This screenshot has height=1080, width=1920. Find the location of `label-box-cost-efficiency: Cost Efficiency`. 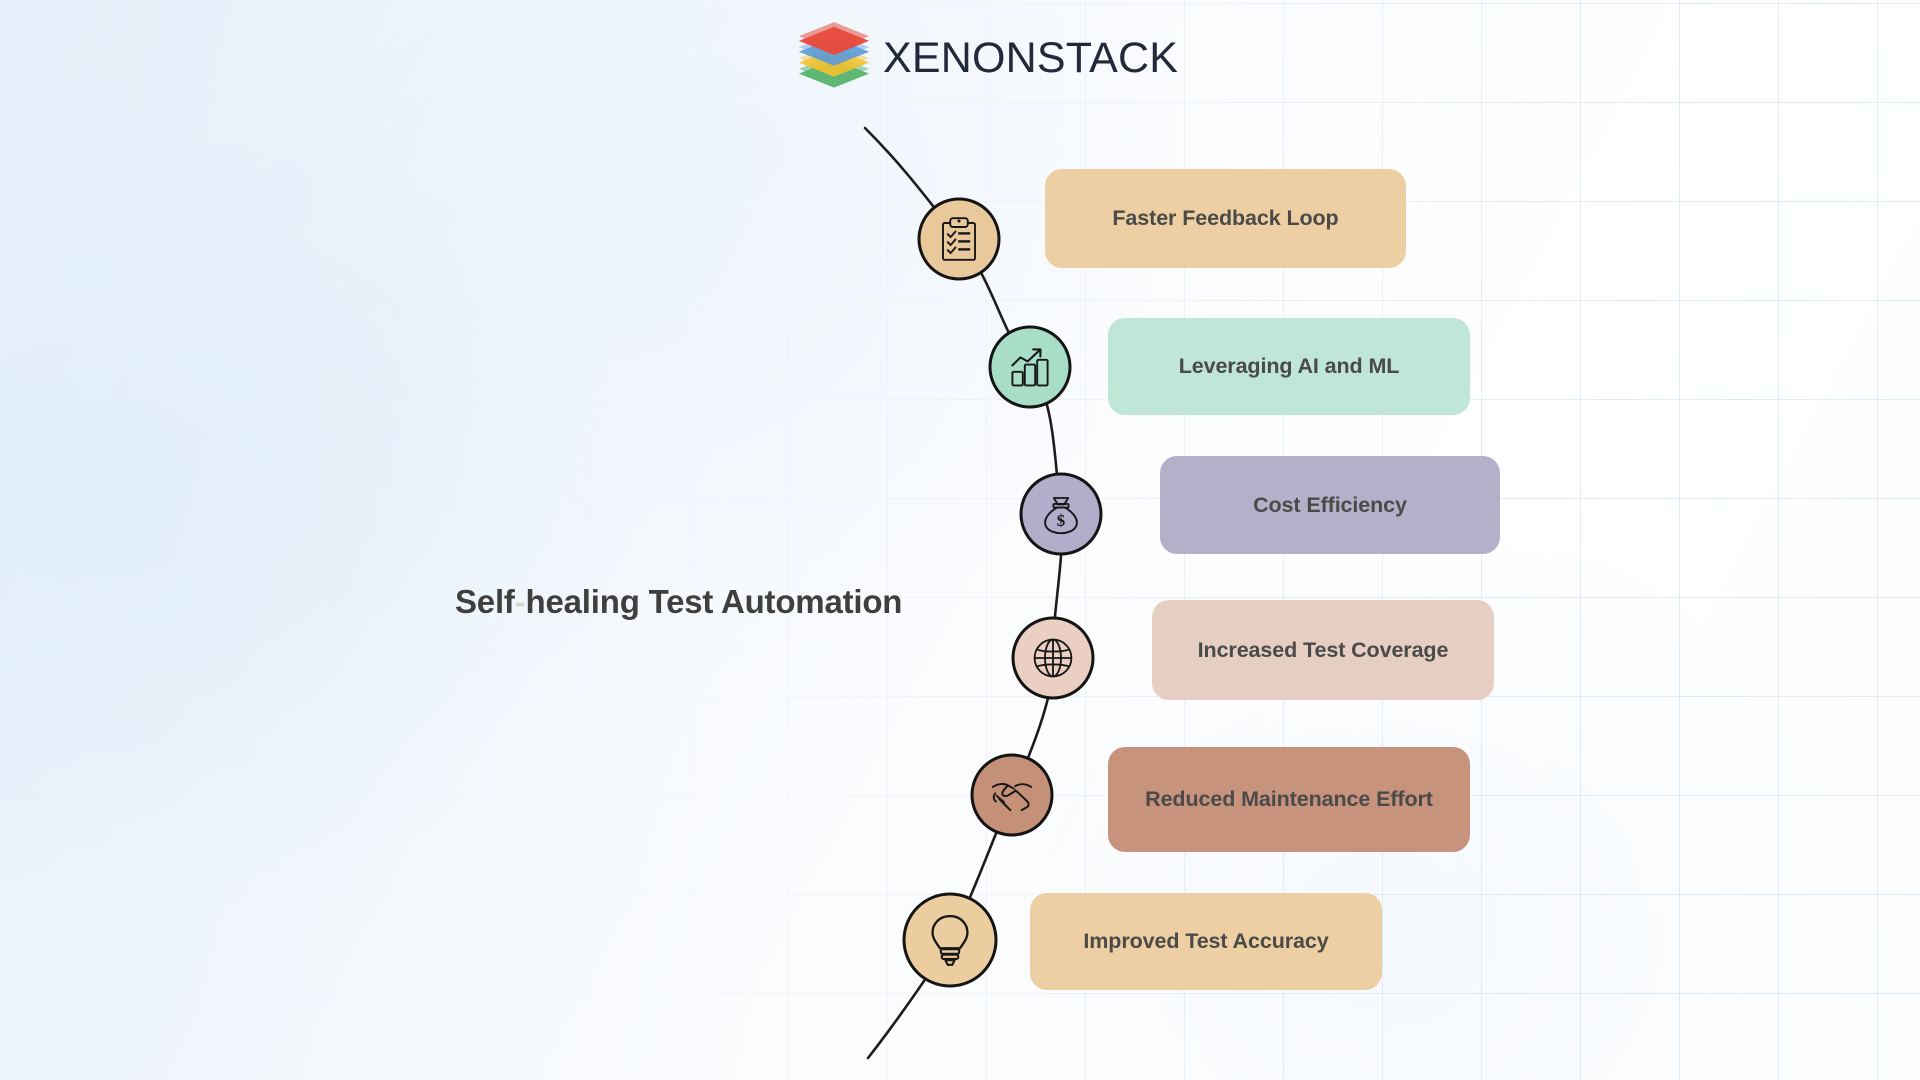

label-box-cost-efficiency: Cost Efficiency is located at coordinates (1330, 505).